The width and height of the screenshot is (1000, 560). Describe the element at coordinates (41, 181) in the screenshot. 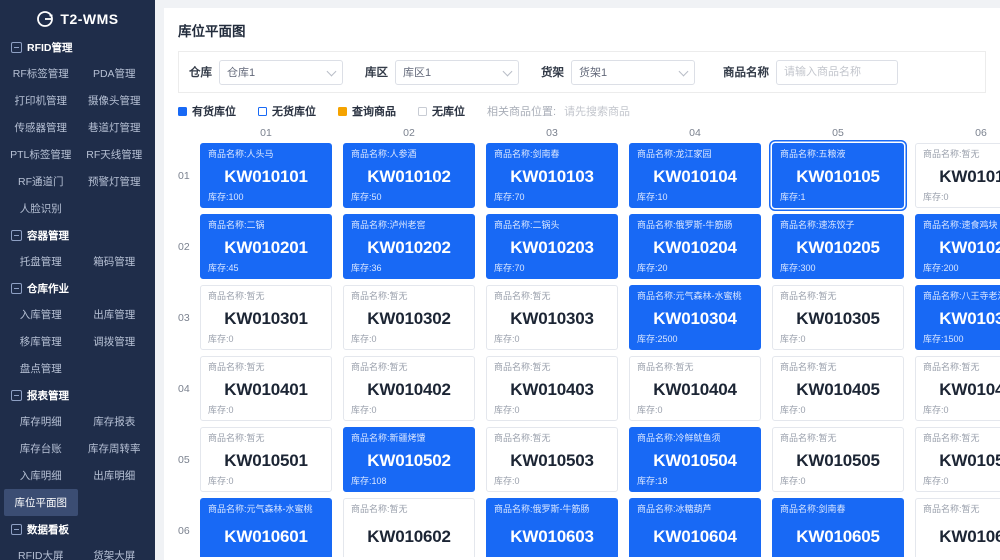

I see `sidebar-item-RF通道门: RF通道门` at that location.